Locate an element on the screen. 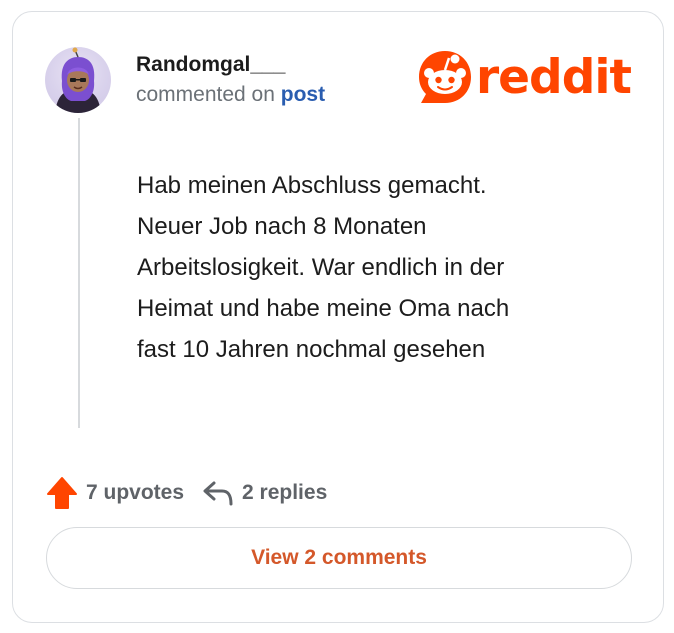 The height and width of the screenshot is (633, 674). thread-line is located at coordinates (79, 273).